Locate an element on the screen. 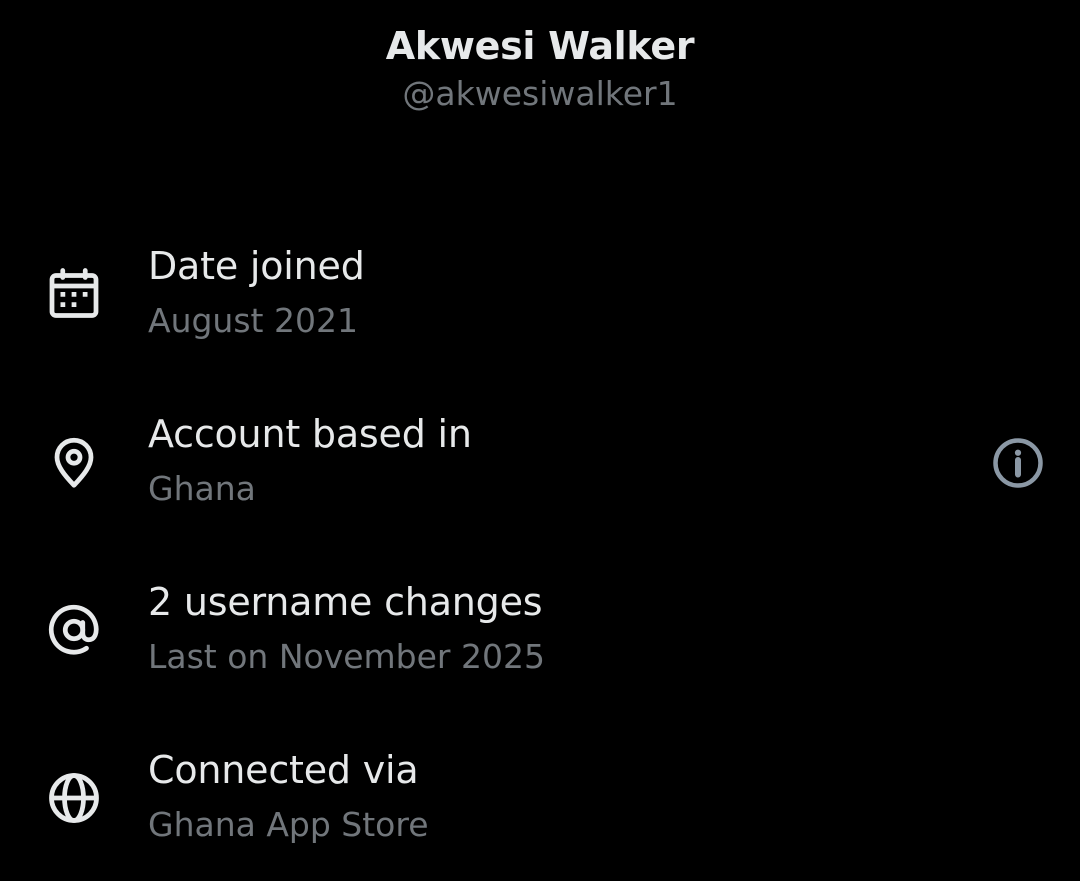  row-subtitle: Ghana is located at coordinates (202, 488).